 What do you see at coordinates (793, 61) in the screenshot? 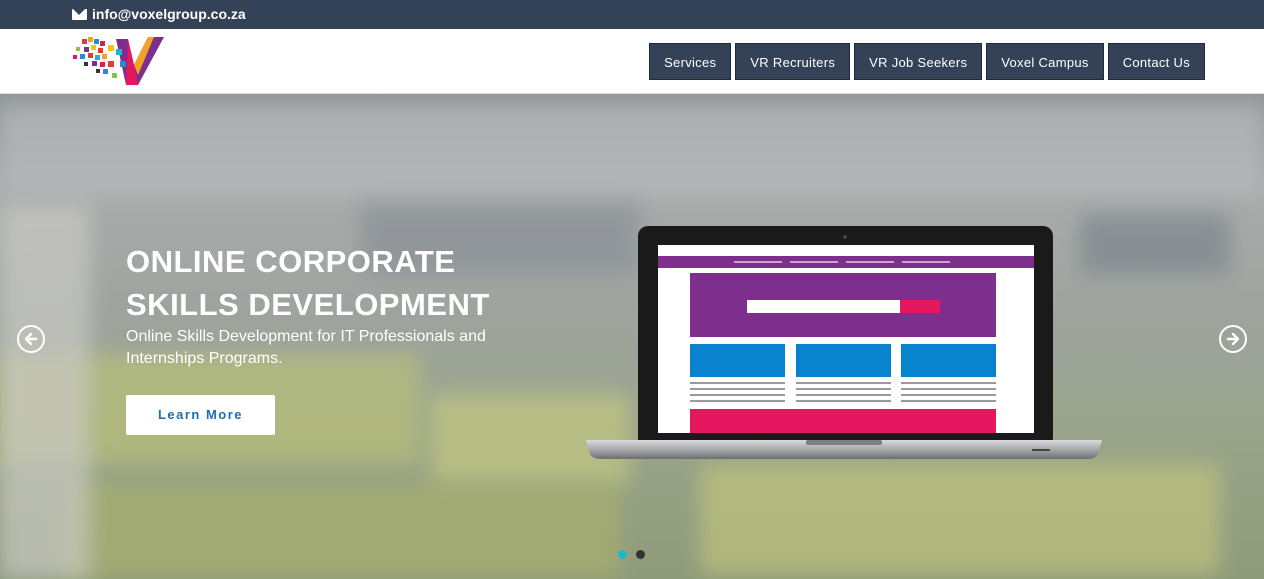
I see `nav-vr-recruiters: VR Recruiters` at bounding box center [793, 61].